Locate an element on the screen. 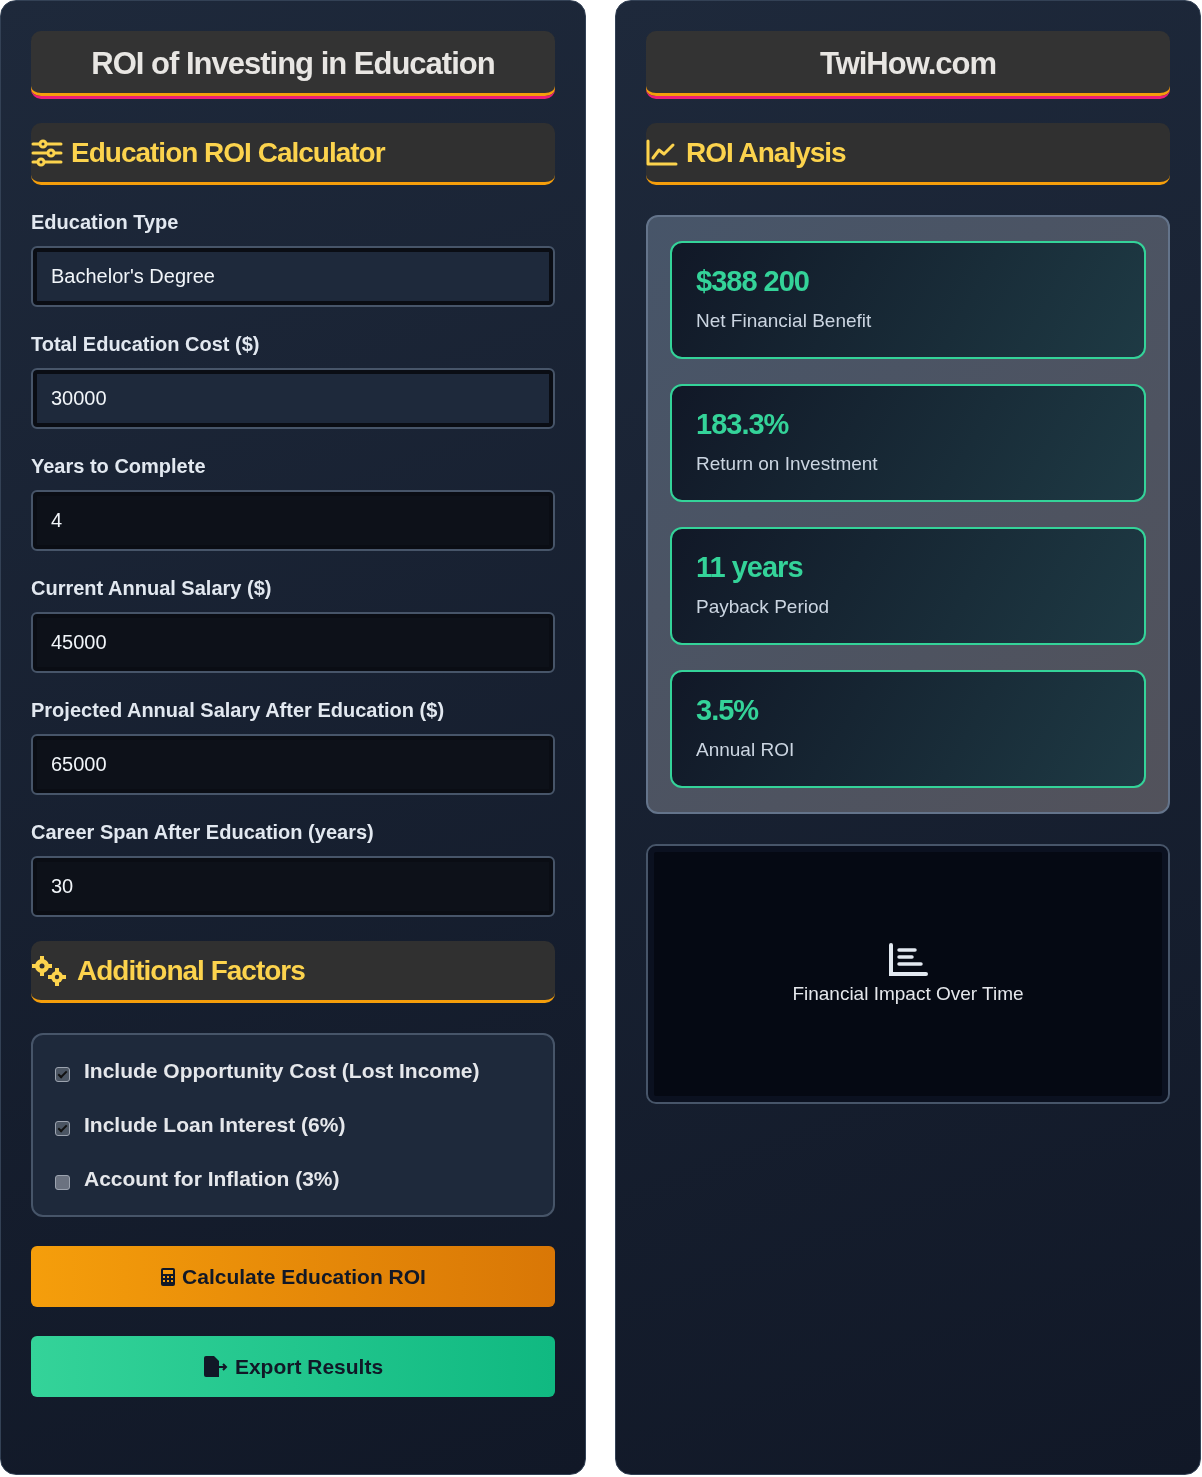 This screenshot has height=1477, width=1202. input-field: 30000 is located at coordinates (293, 398).